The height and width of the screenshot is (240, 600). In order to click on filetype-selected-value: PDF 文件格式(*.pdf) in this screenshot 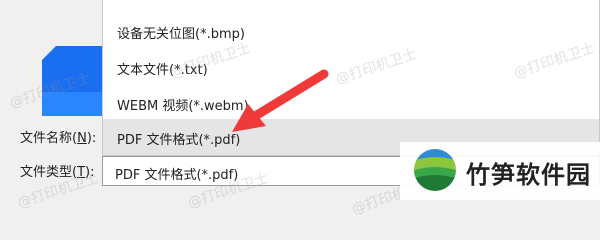, I will do `click(177, 175)`.